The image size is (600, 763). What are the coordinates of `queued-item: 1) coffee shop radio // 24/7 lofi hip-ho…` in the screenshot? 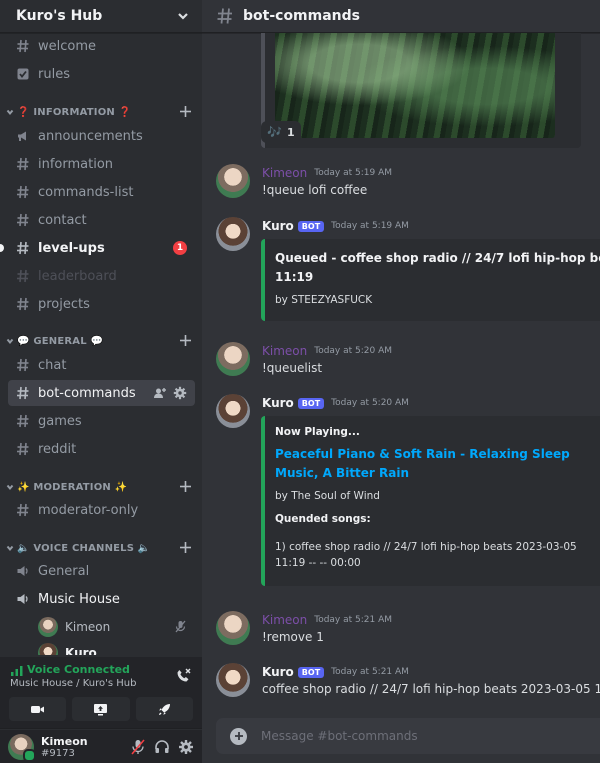 It's located at (426, 555).